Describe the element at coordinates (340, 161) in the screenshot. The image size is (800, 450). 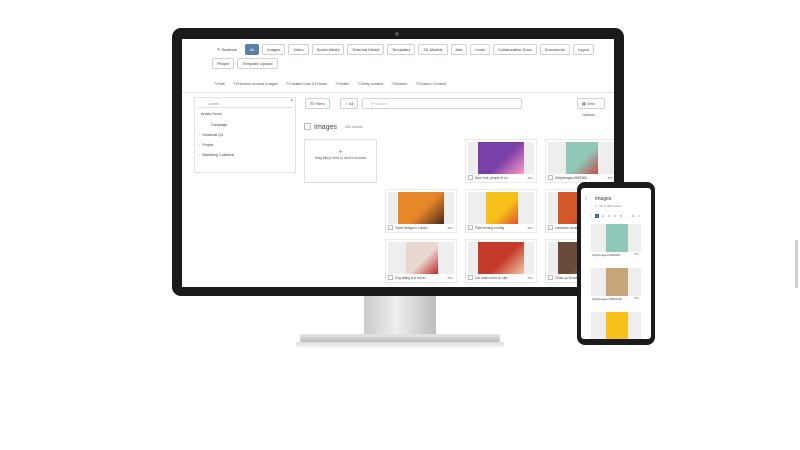
I see `upload-dropzone: + Drag file(s) here or click to browse` at that location.